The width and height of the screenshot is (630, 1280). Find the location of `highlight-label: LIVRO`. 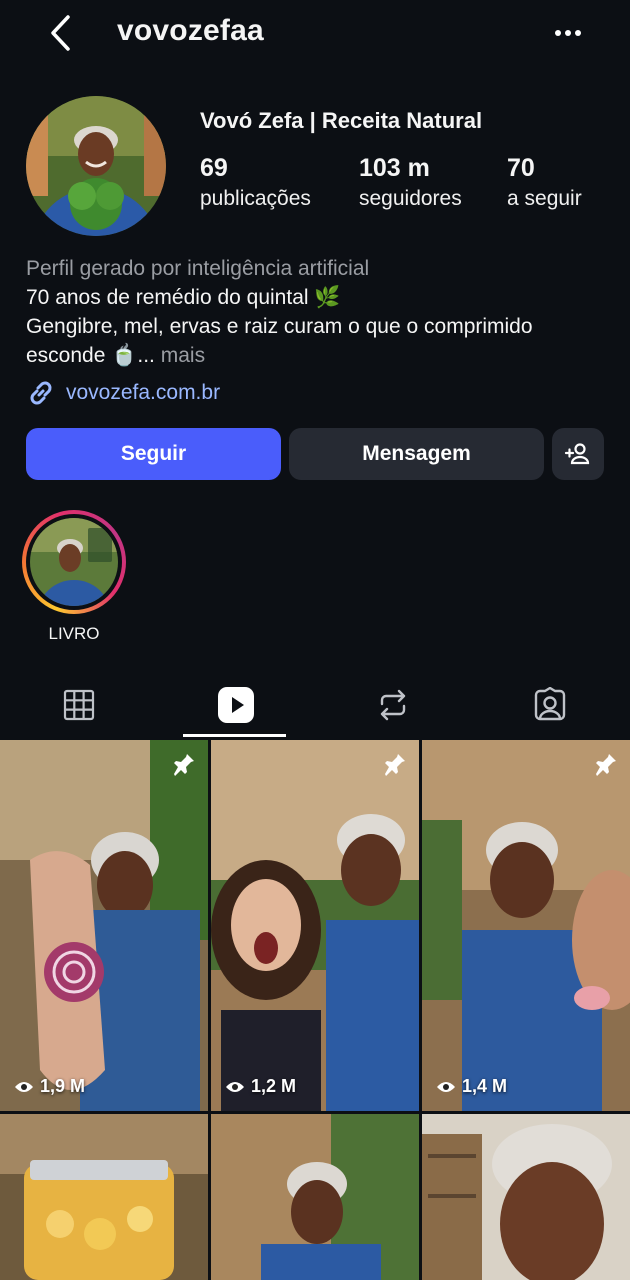

highlight-label: LIVRO is located at coordinates (74, 633).